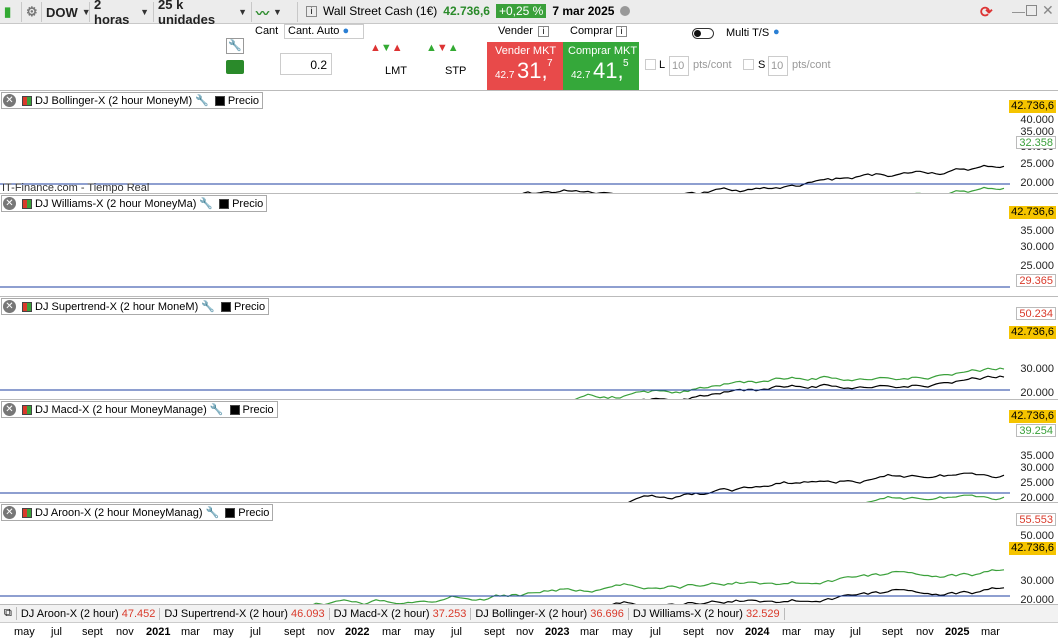 The width and height of the screenshot is (1058, 640). What do you see at coordinates (550, 613) in the screenshot?
I see `legend-item: DJ Bollinger-X (2 hour) 36.696` at bounding box center [550, 613].